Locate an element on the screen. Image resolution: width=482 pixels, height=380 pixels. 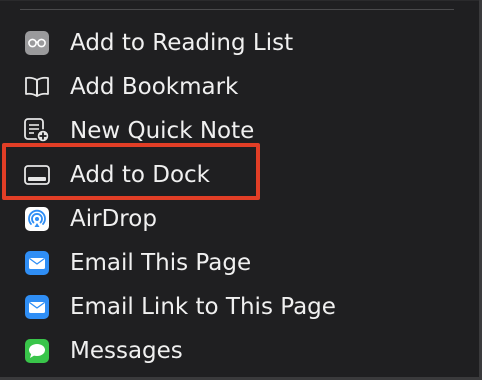
messages-icon is located at coordinates (37, 351).